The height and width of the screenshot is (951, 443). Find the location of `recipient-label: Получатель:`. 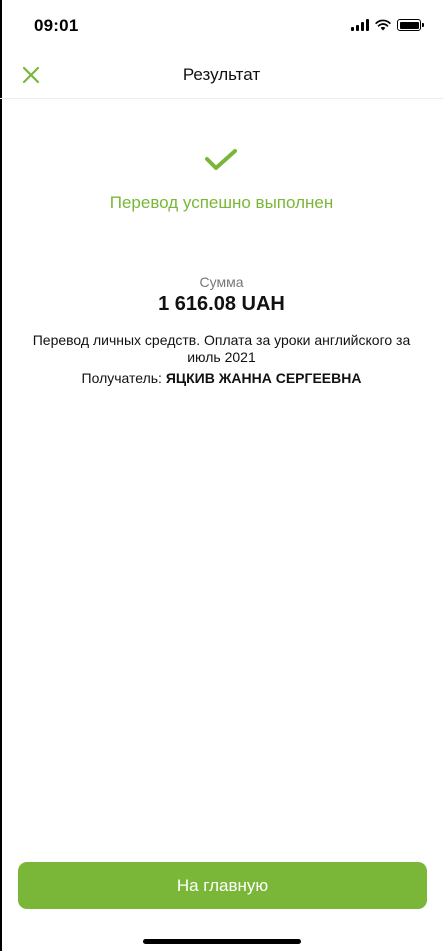

recipient-label: Получатель: is located at coordinates (121, 378).